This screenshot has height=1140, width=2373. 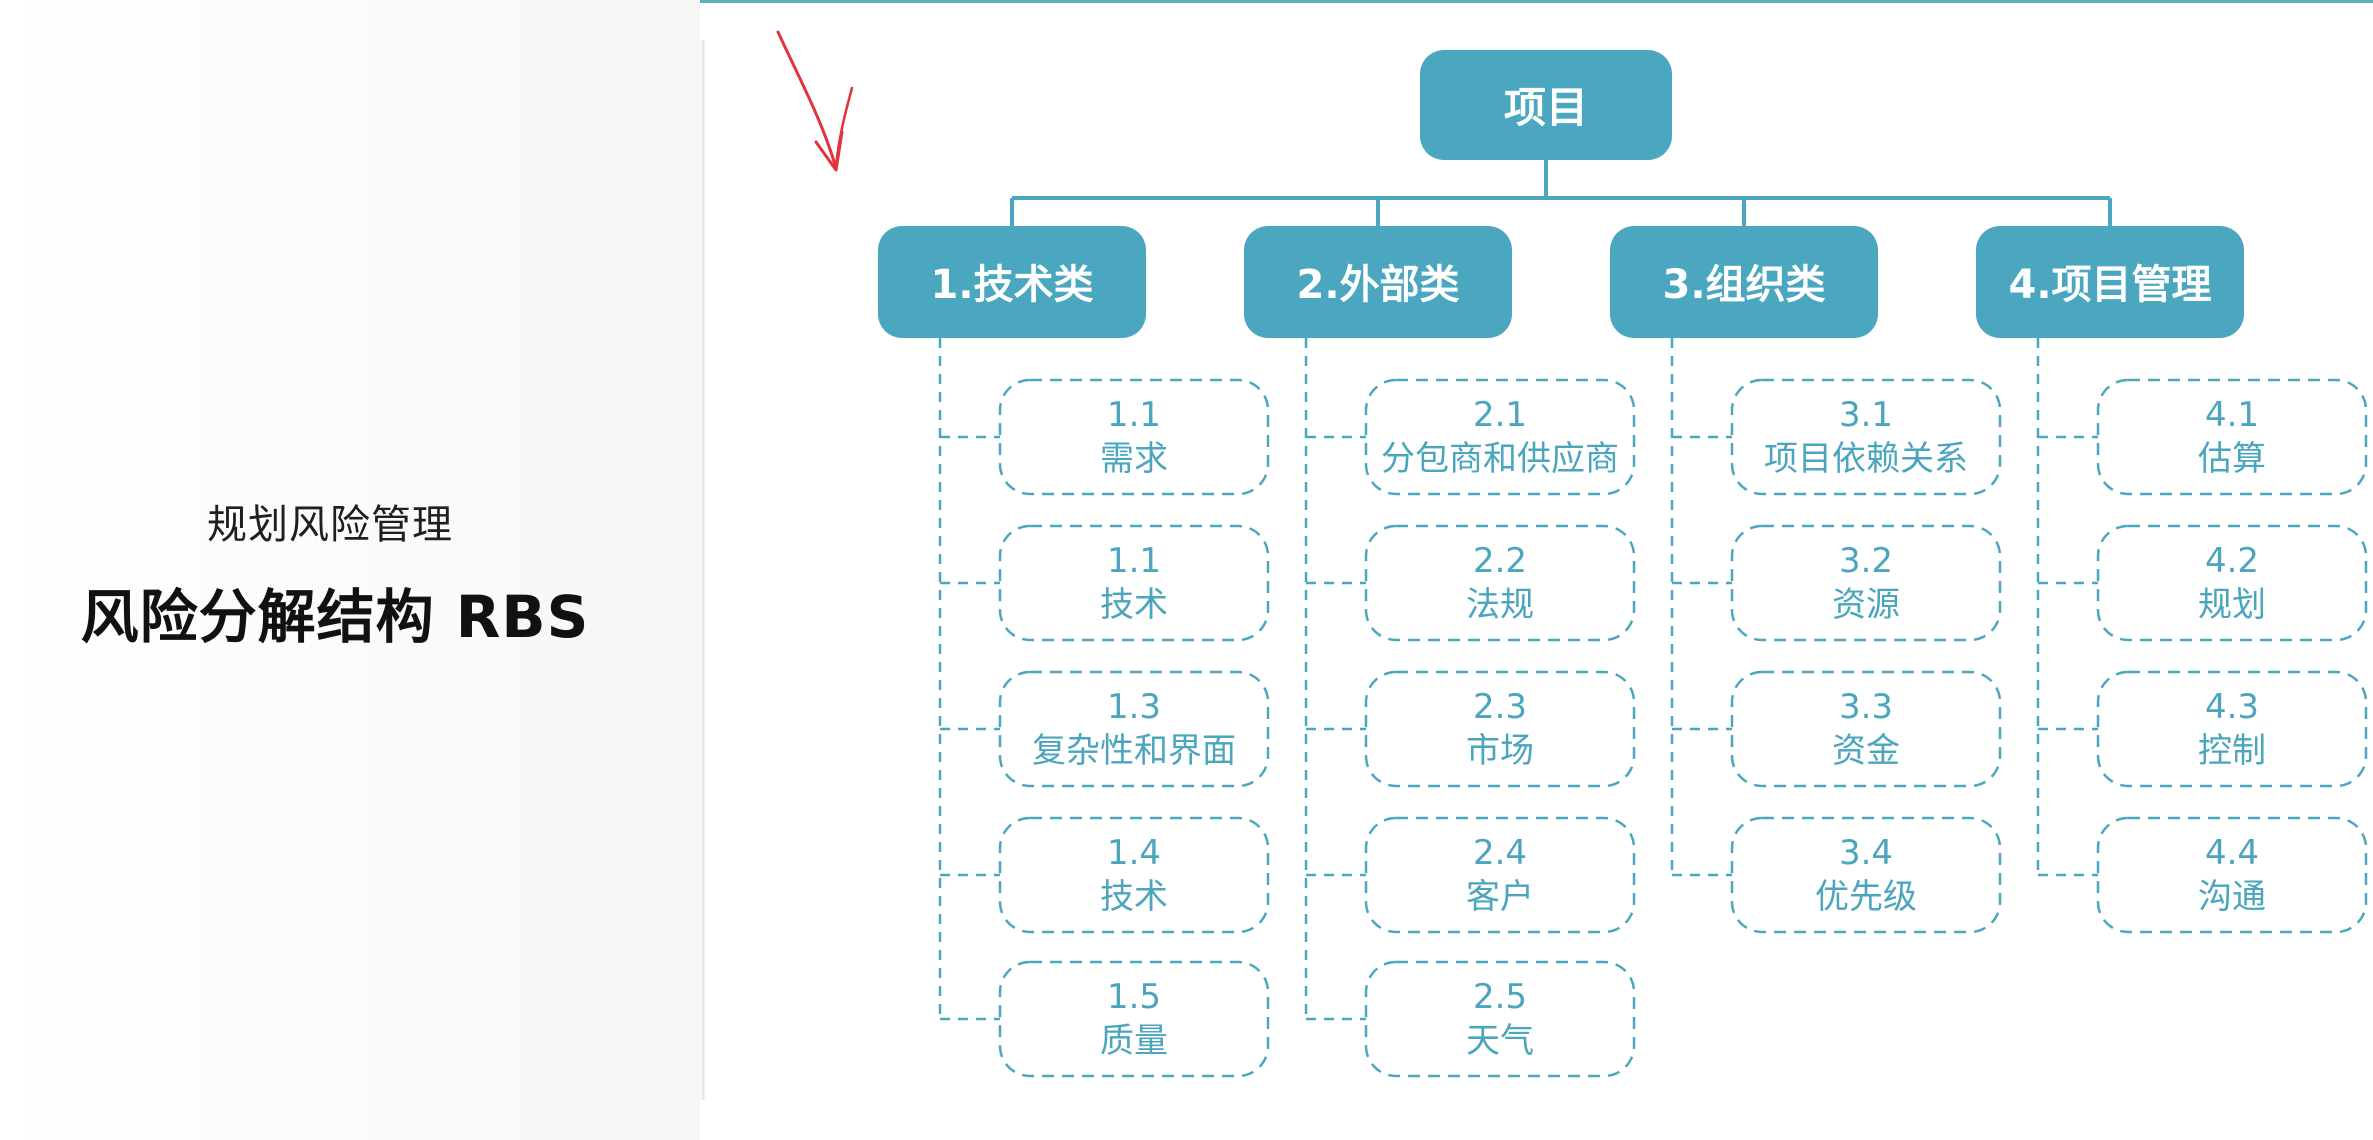 I want to click on item-name: 估算, so click(x=2232, y=459).